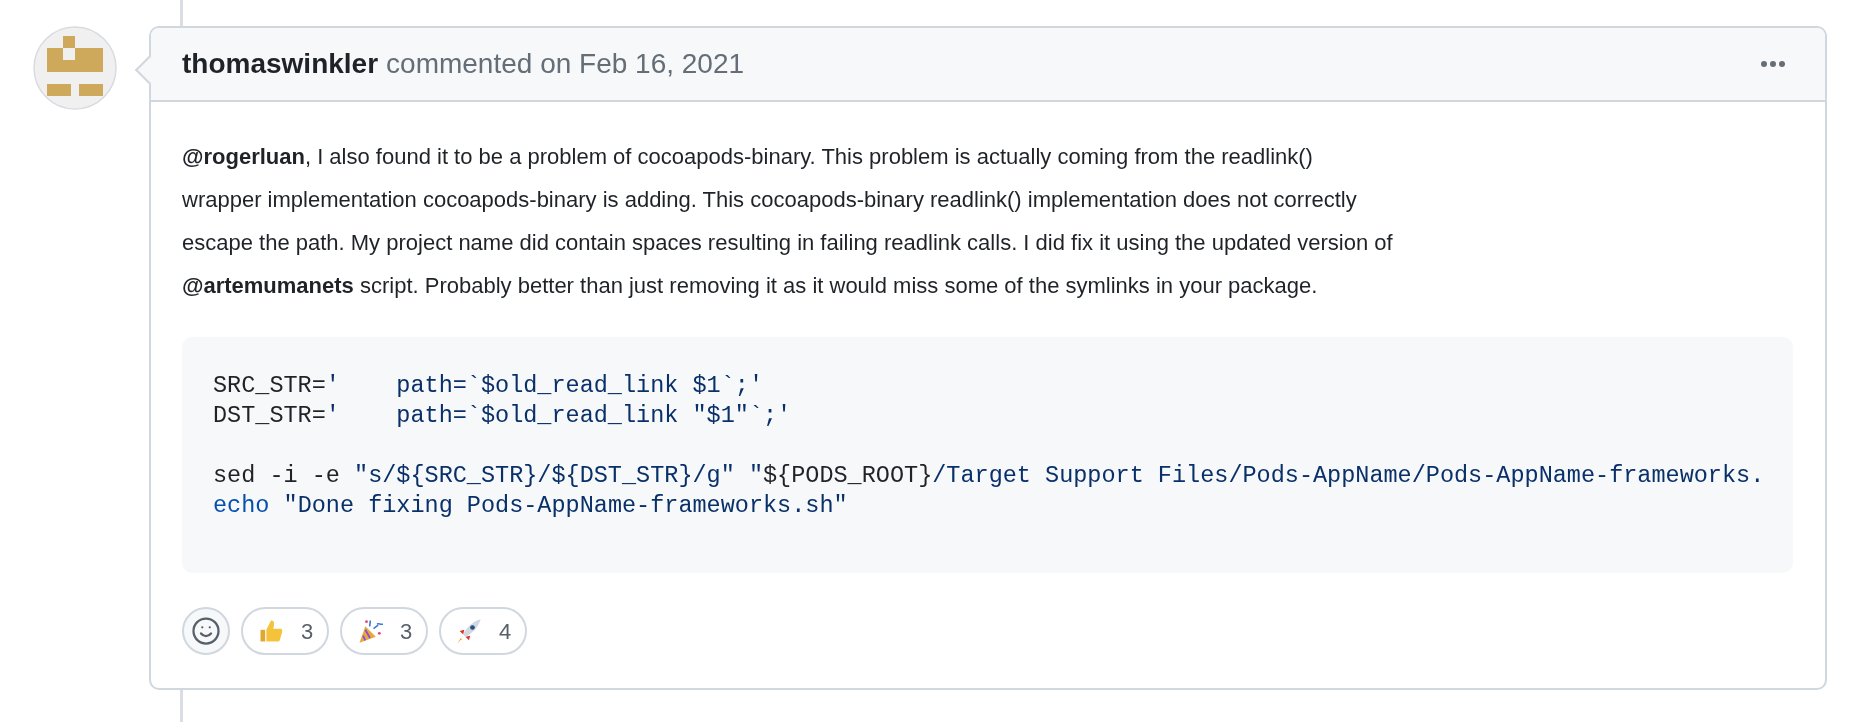 This screenshot has height=722, width=1868. What do you see at coordinates (280, 64) in the screenshot?
I see `author-link: thomaswinkler` at bounding box center [280, 64].